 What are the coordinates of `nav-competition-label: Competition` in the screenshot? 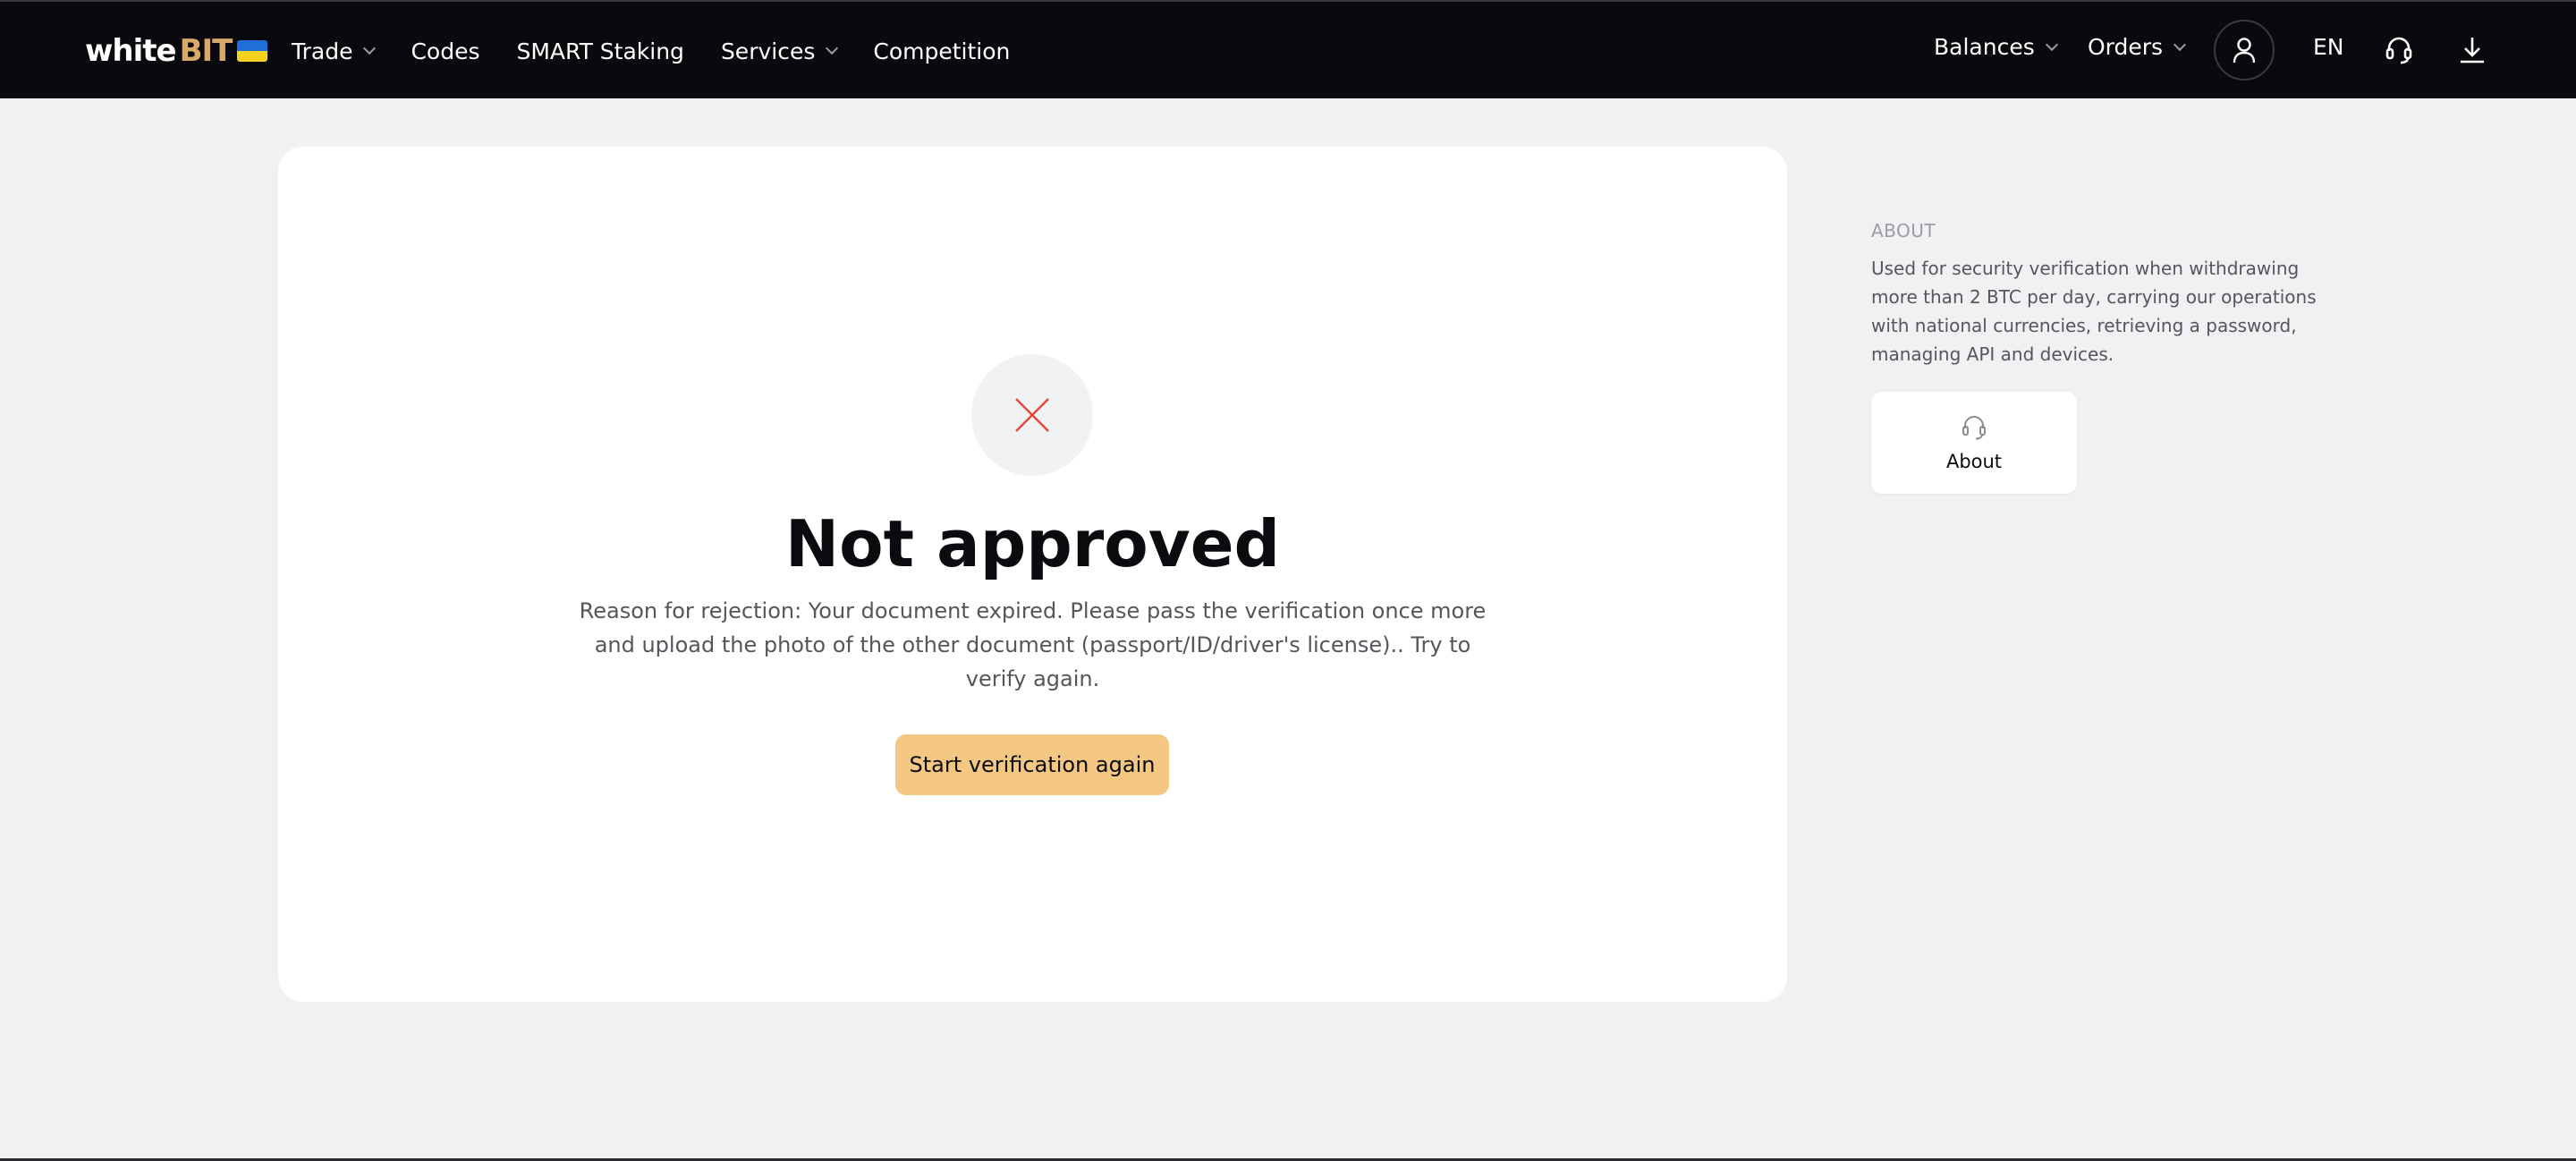 It's located at (942, 51).